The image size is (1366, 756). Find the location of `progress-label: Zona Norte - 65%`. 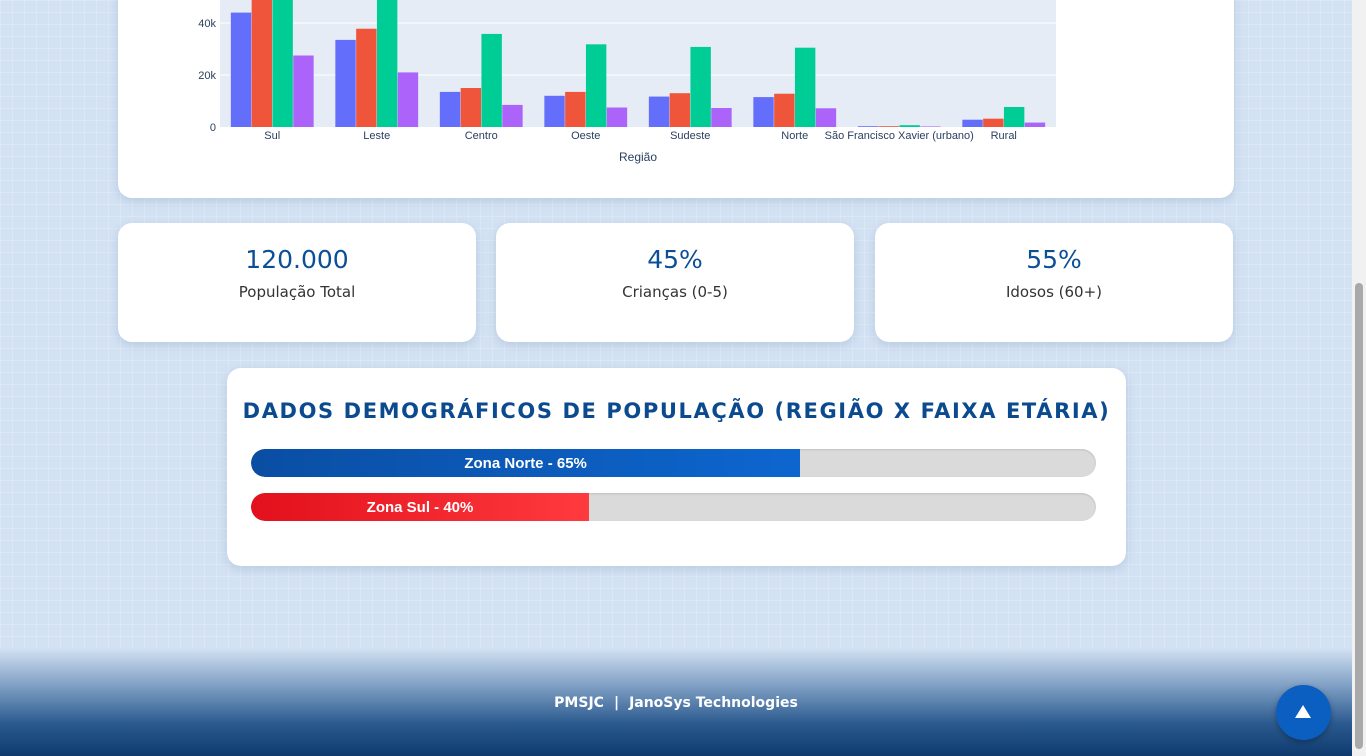

progress-label: Zona Norte - 65% is located at coordinates (525, 463).